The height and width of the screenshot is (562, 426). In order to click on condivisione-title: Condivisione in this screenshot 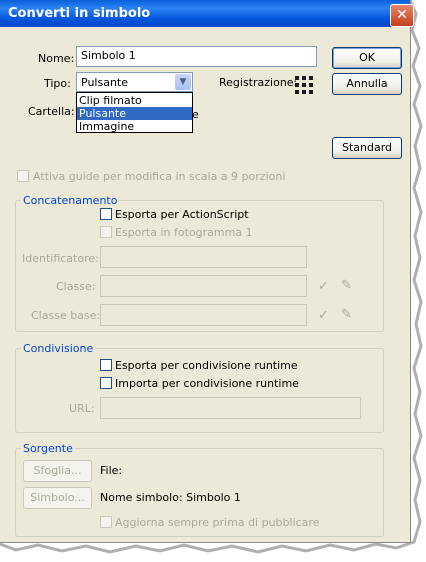, I will do `click(58, 348)`.